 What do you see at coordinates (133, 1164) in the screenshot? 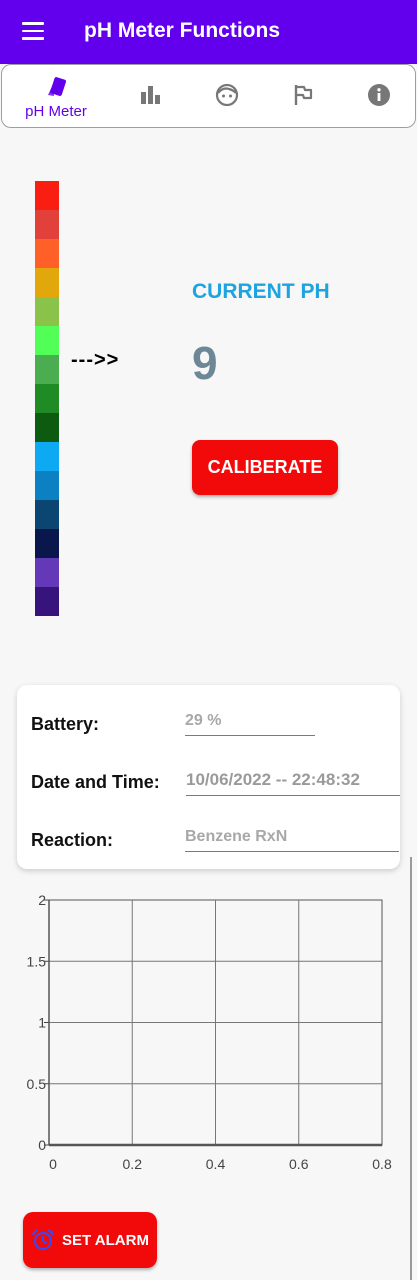
I see `chart-x-tick-label: 0.2` at bounding box center [133, 1164].